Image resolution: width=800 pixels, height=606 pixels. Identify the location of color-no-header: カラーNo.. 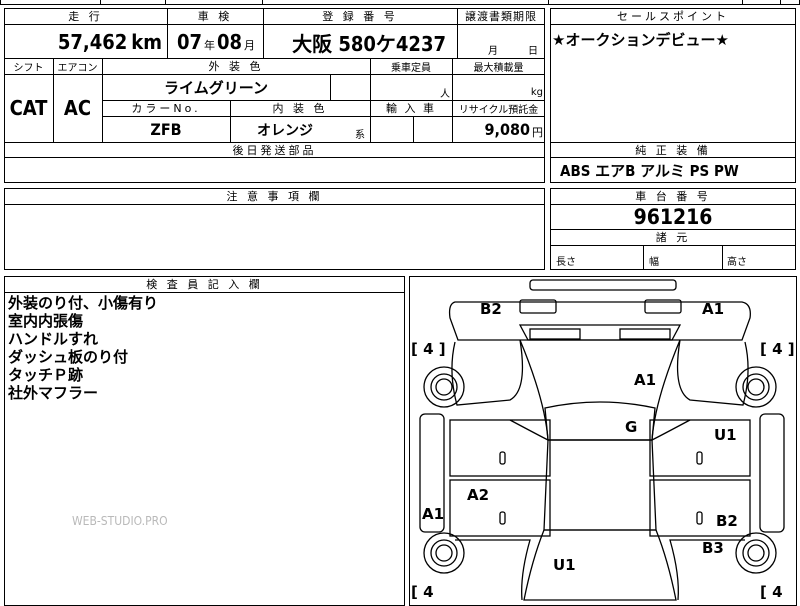
(166, 108).